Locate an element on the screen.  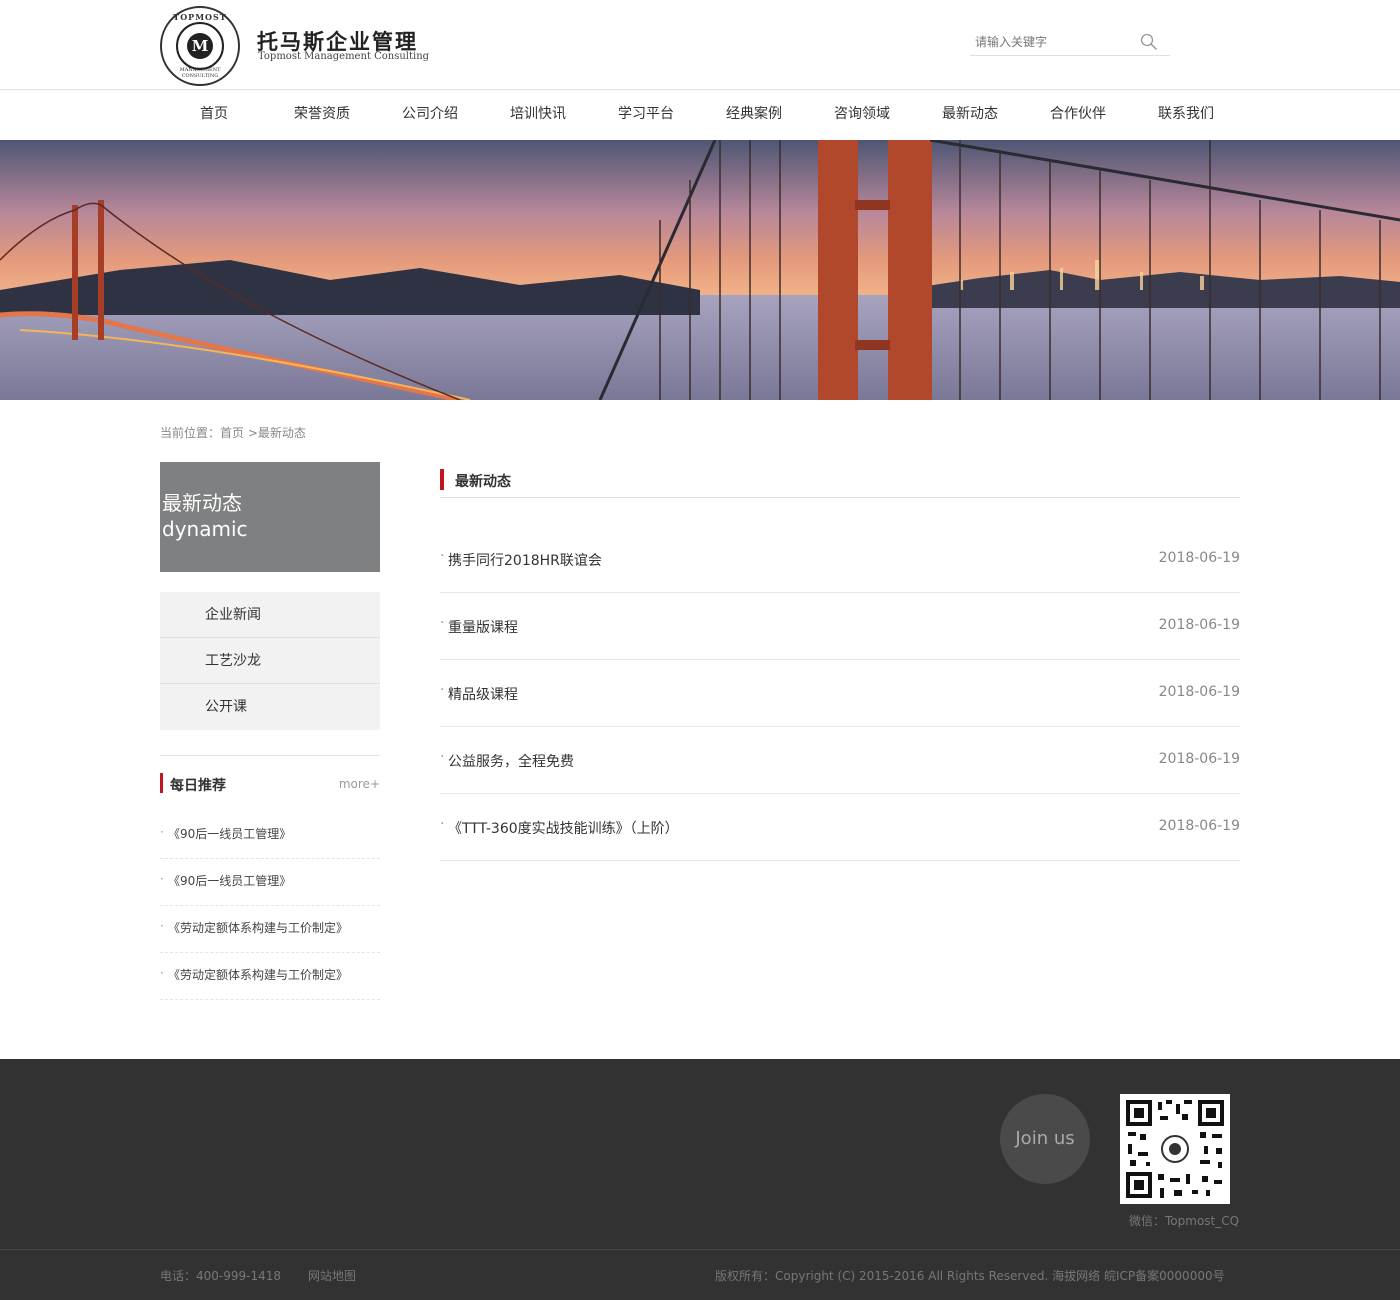
news-item: · 重量版课程 2018-06-19 is located at coordinates (840, 626).